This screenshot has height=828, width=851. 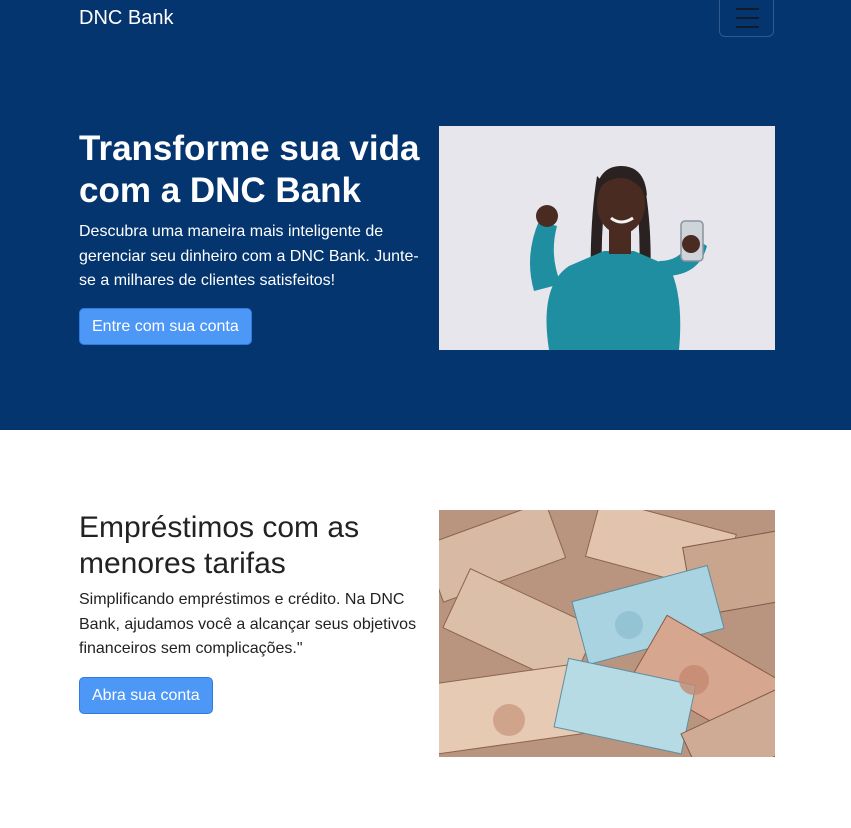 What do you see at coordinates (747, 9) in the screenshot?
I see `hamburger-icon` at bounding box center [747, 9].